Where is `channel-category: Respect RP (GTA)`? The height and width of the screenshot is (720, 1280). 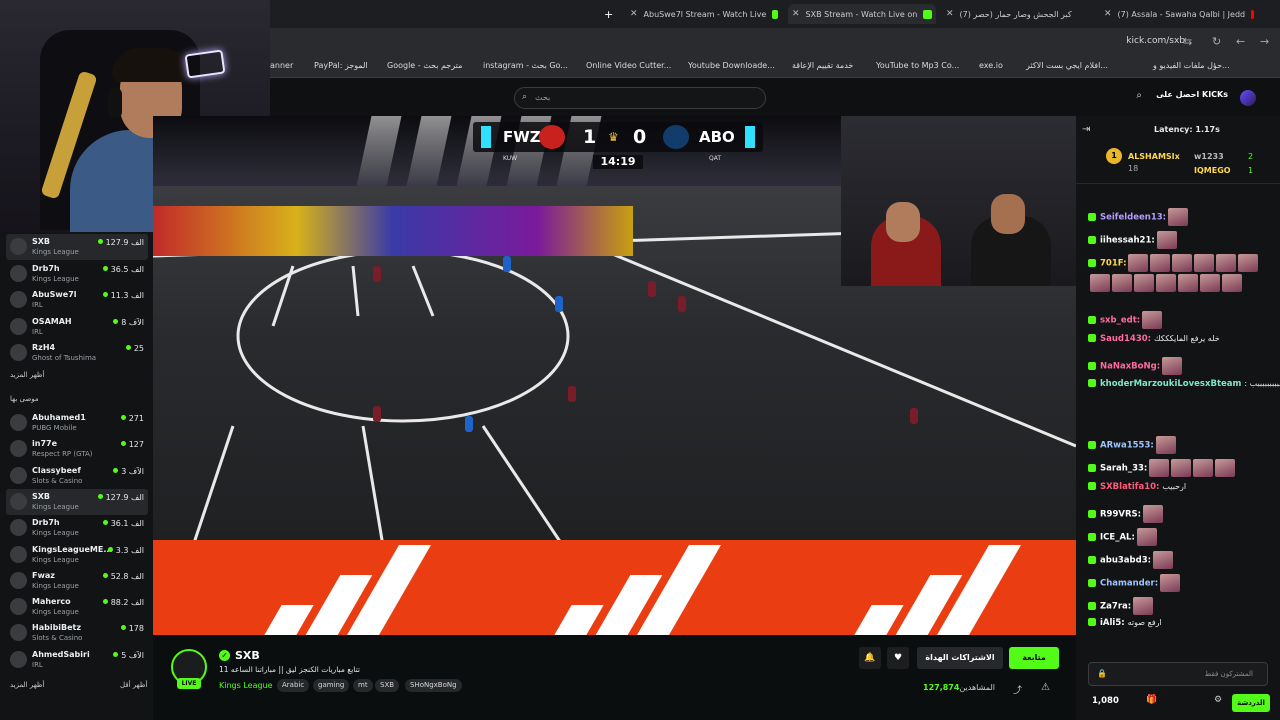 channel-category: Respect RP (GTA) is located at coordinates (62, 454).